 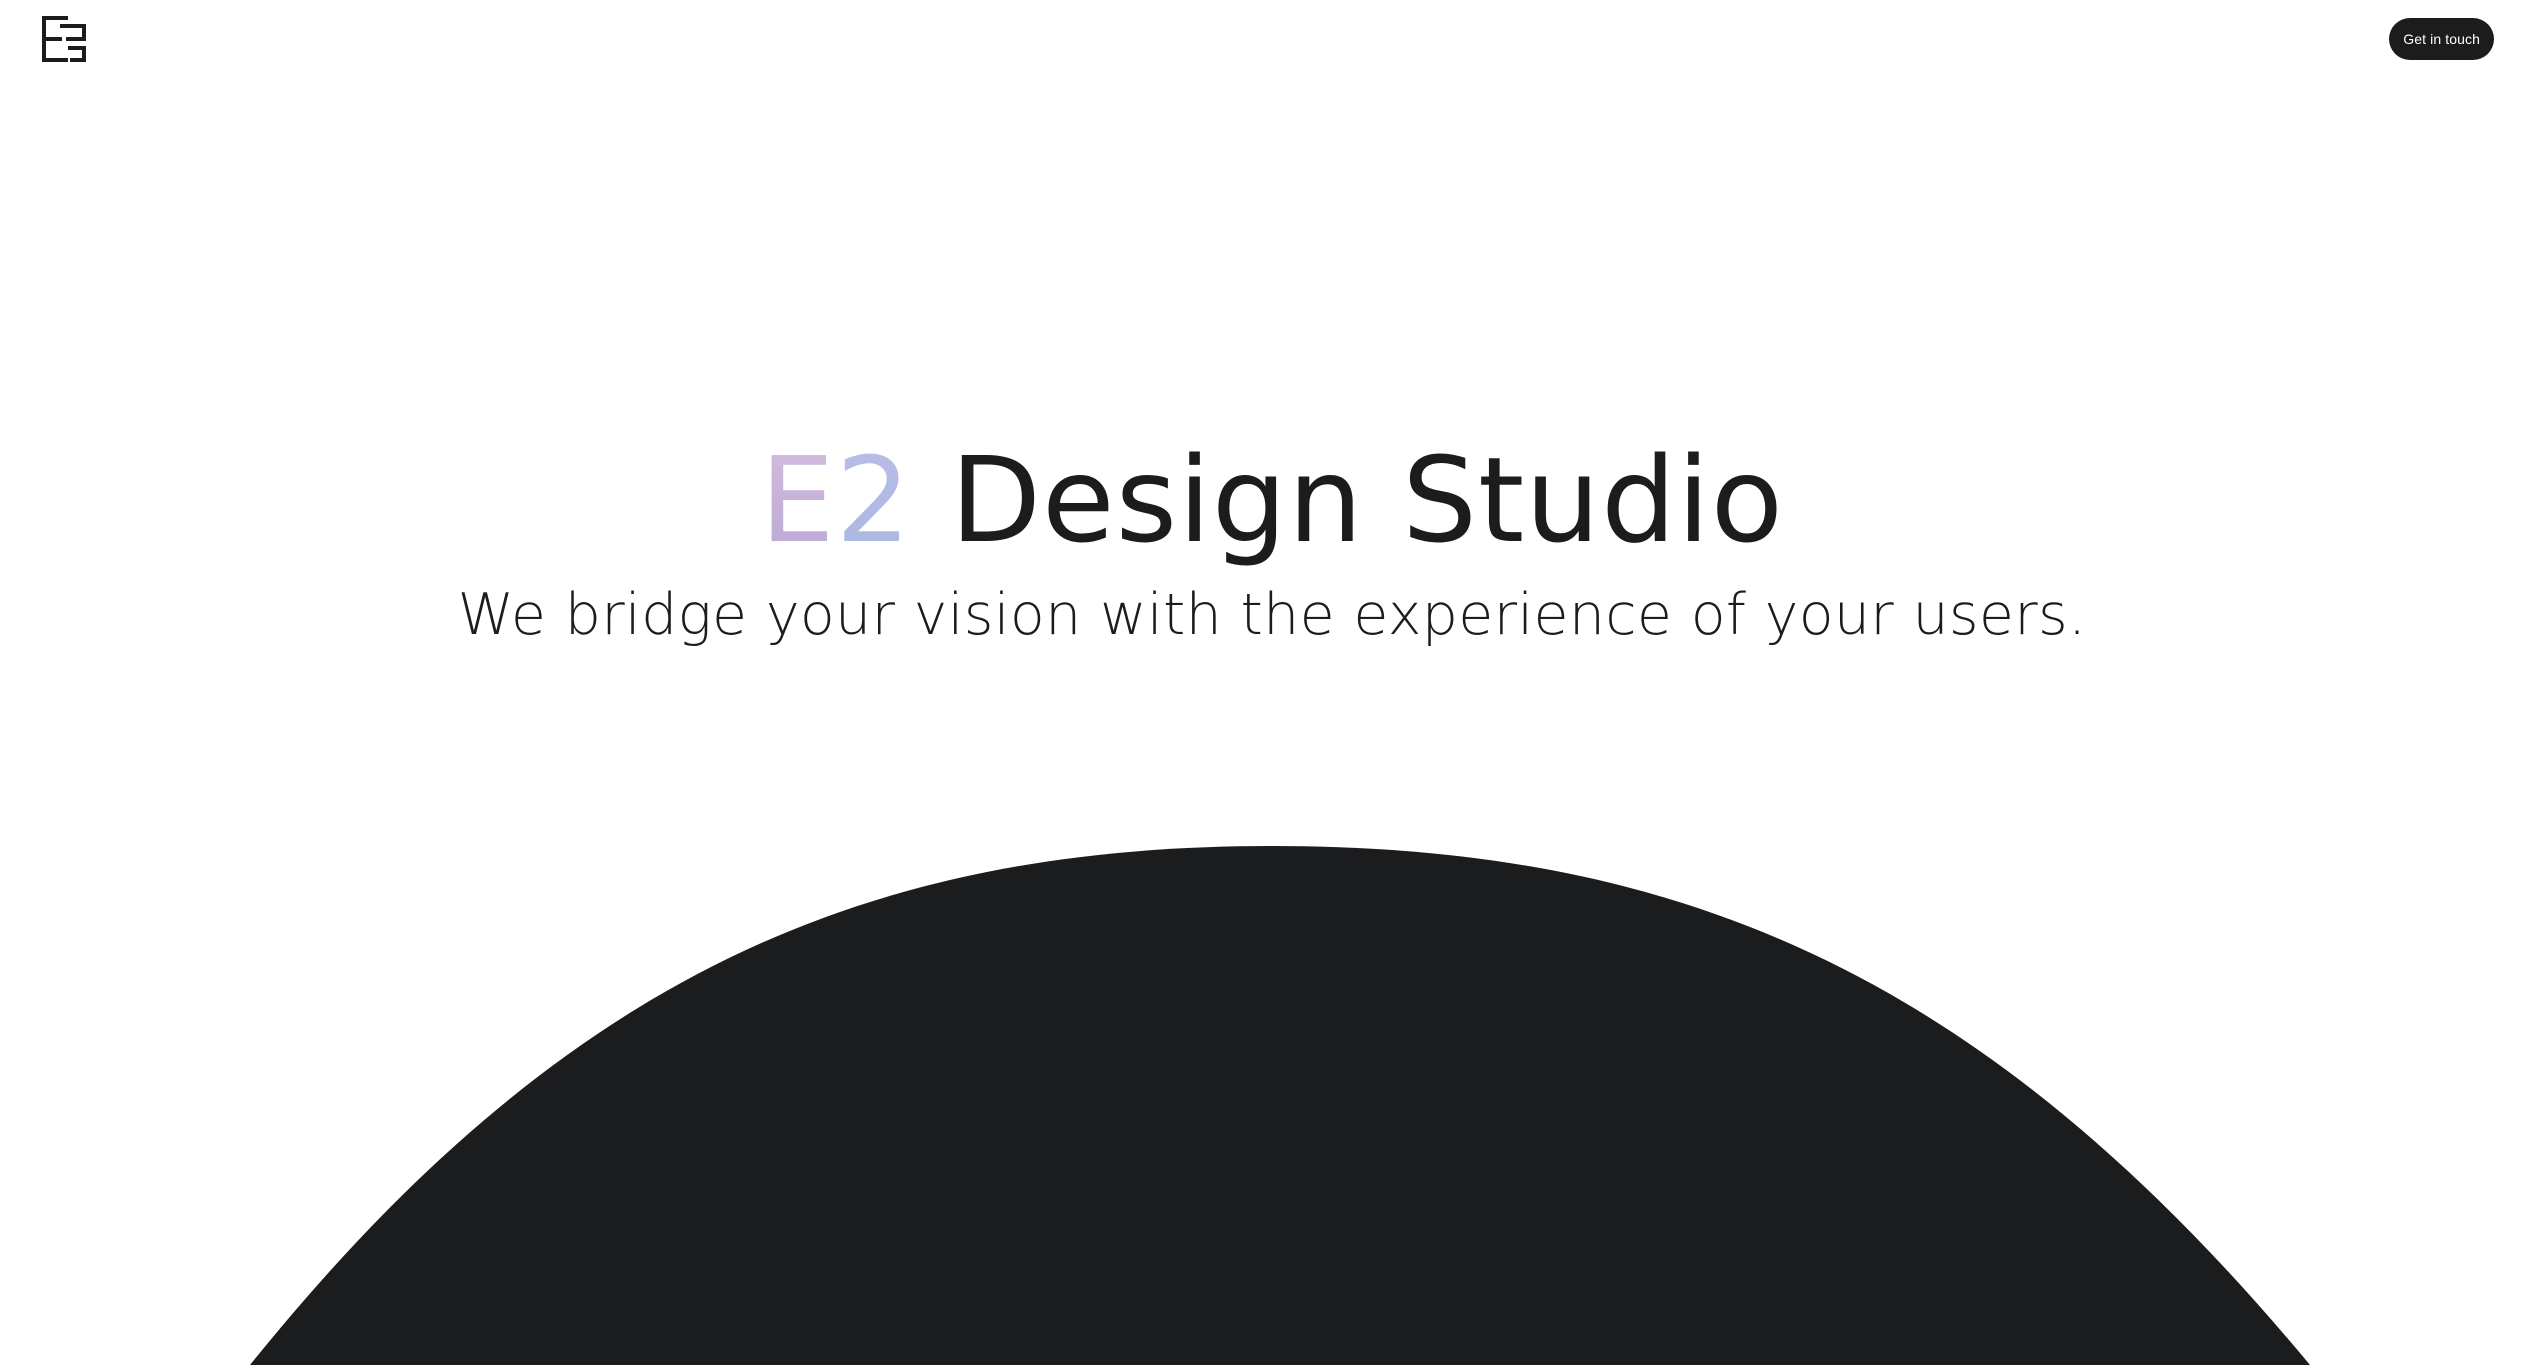 I want to click on get-in-touch-button: Get in touch, so click(x=2441, y=39).